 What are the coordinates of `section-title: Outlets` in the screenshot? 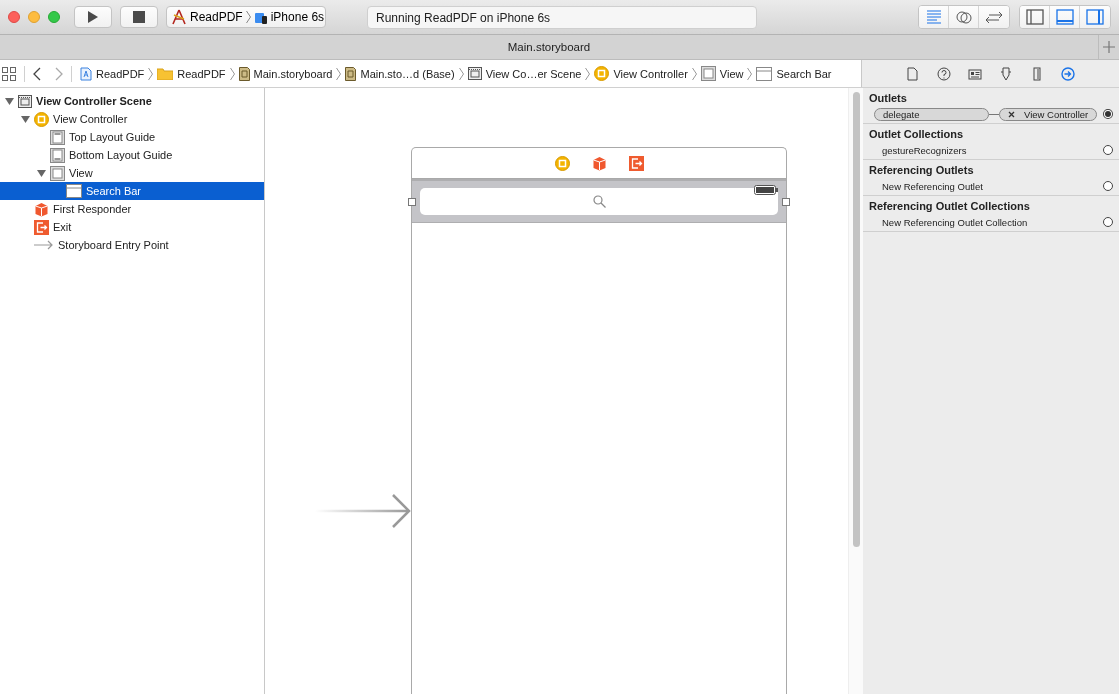 It's located at (888, 98).